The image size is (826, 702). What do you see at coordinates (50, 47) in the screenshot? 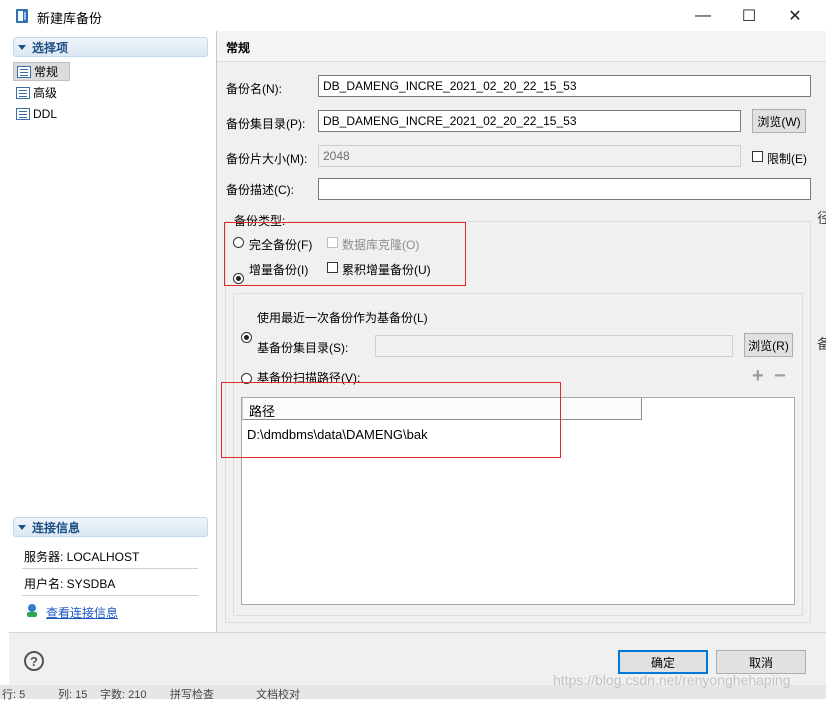
I see `section-header-label: 选择项` at bounding box center [50, 47].